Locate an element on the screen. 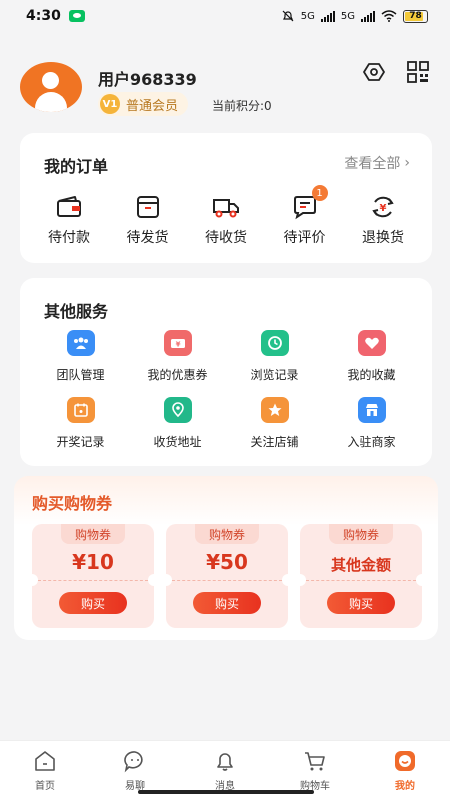 This screenshot has width=450, height=800. heart-icon is located at coordinates (371, 343).